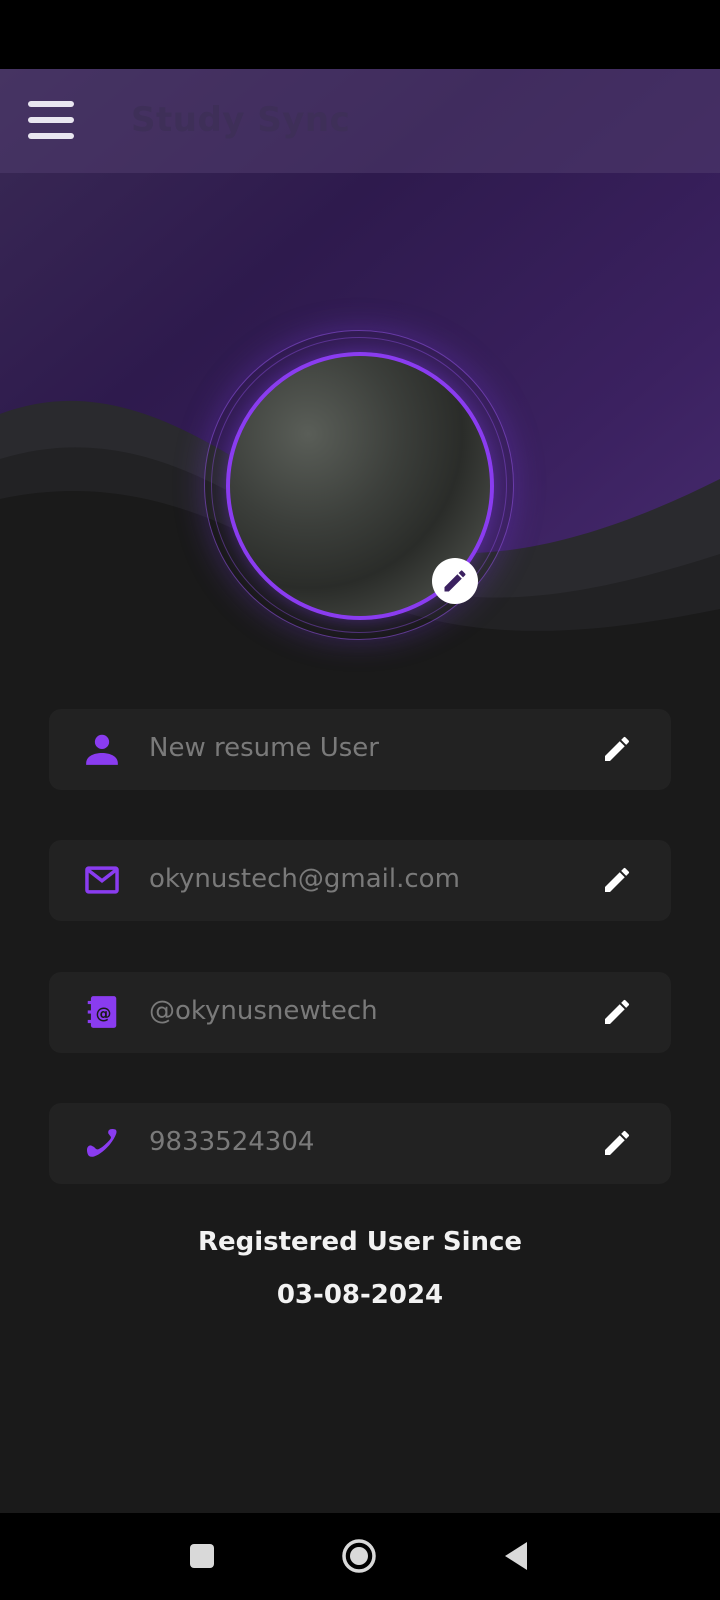 This screenshot has height=1600, width=720. What do you see at coordinates (359, 485) in the screenshot?
I see `profile-avatar` at bounding box center [359, 485].